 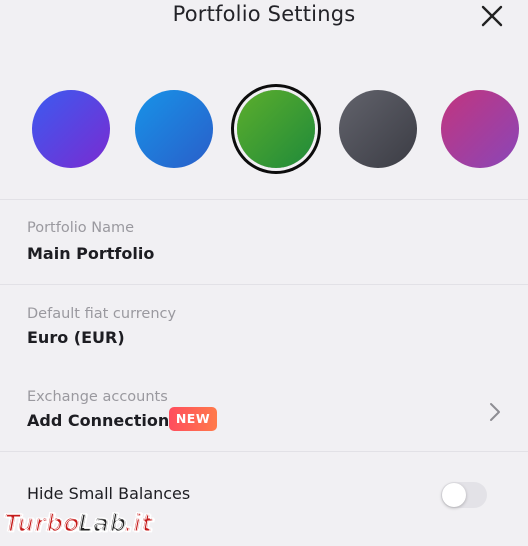 I want to click on watermark-logo: Turbo Lab .it, so click(x=90, y=526).